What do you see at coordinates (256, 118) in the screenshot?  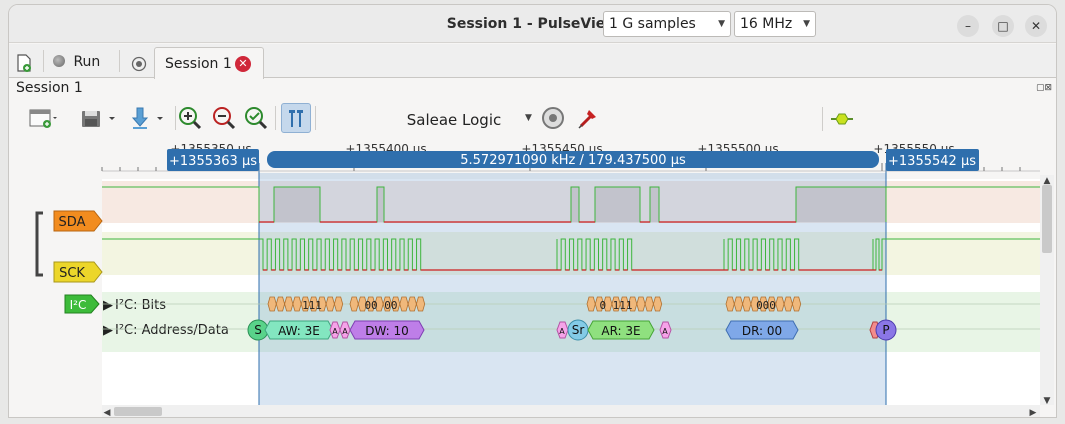 I see `zoom-fit-icon` at bounding box center [256, 118].